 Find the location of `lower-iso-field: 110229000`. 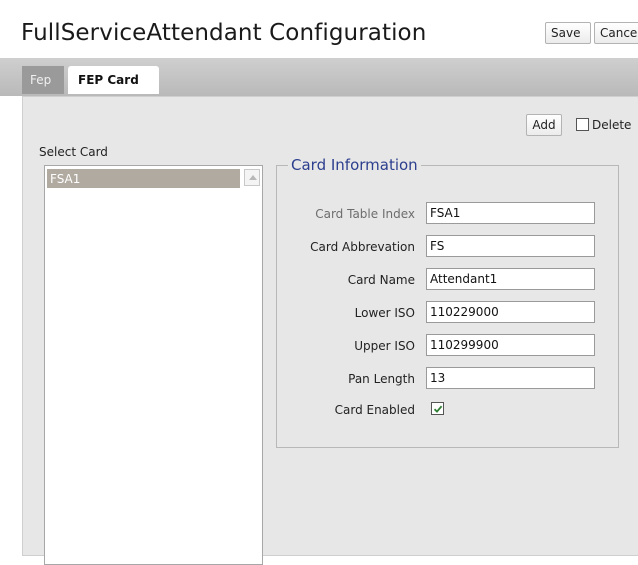

lower-iso-field: 110229000 is located at coordinates (510, 312).